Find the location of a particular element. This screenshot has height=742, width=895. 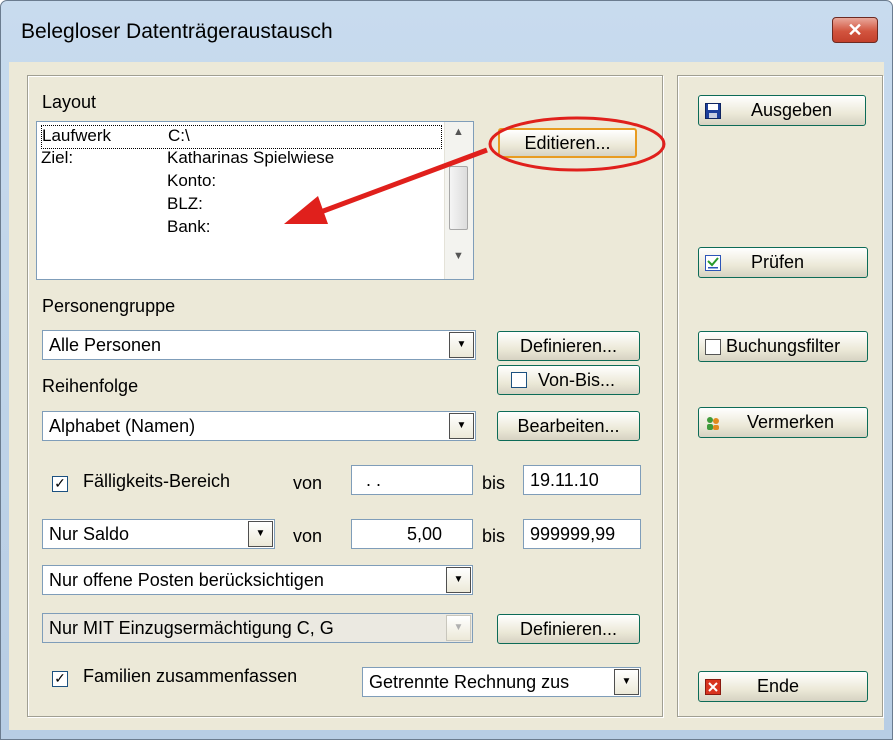

ausgeben-button: Ausgeben is located at coordinates (782, 110).